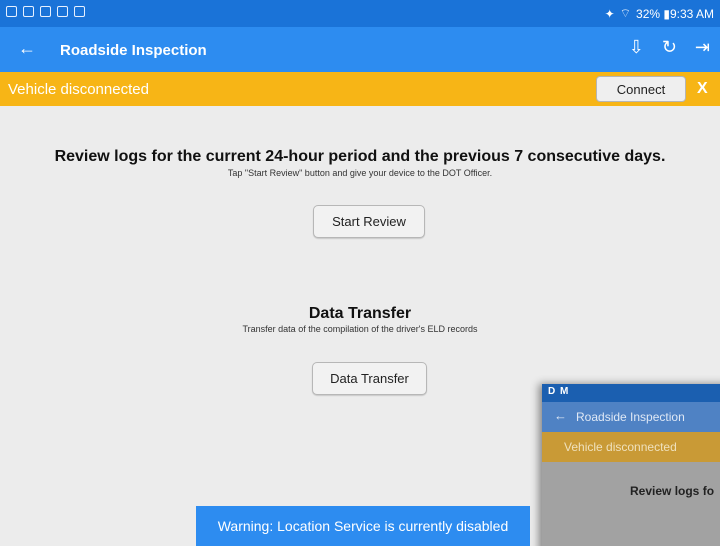  What do you see at coordinates (360, 13) in the screenshot?
I see `status-bar: ✦ ⌔ 32% ▮9:33 AM` at bounding box center [360, 13].